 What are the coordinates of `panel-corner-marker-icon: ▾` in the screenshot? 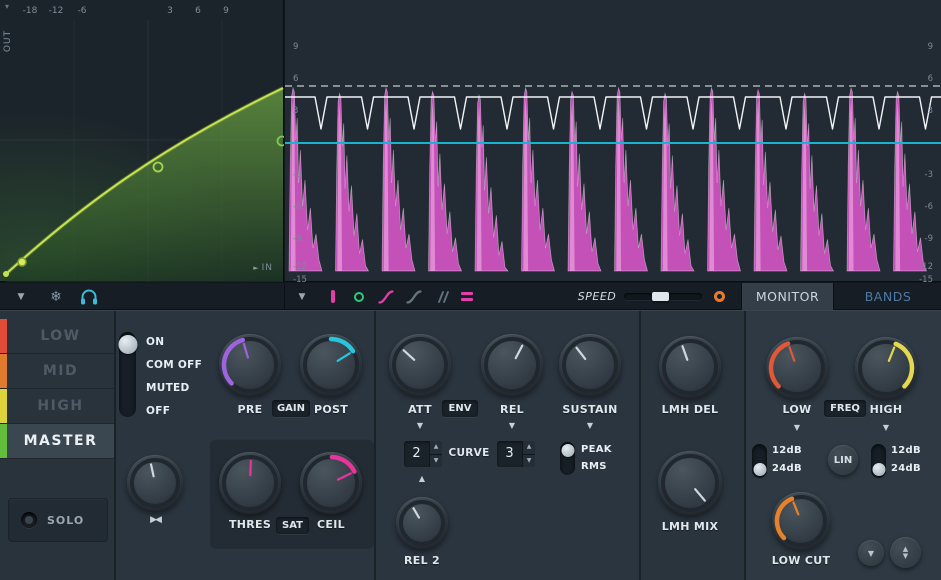 It's located at (7, 6).